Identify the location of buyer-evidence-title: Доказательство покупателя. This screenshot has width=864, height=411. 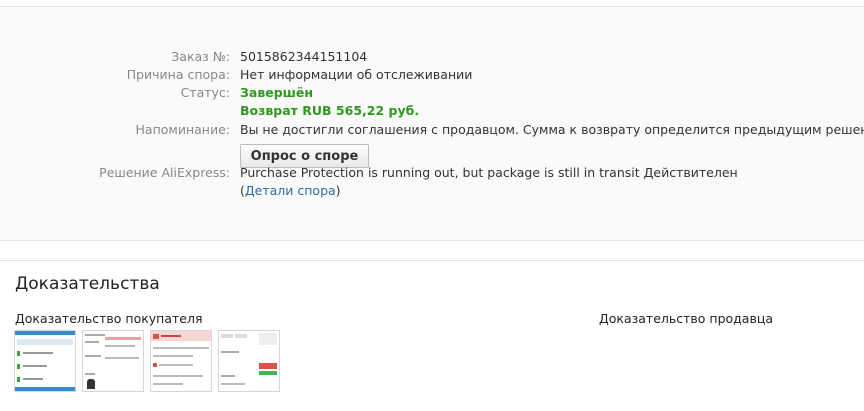
(109, 318).